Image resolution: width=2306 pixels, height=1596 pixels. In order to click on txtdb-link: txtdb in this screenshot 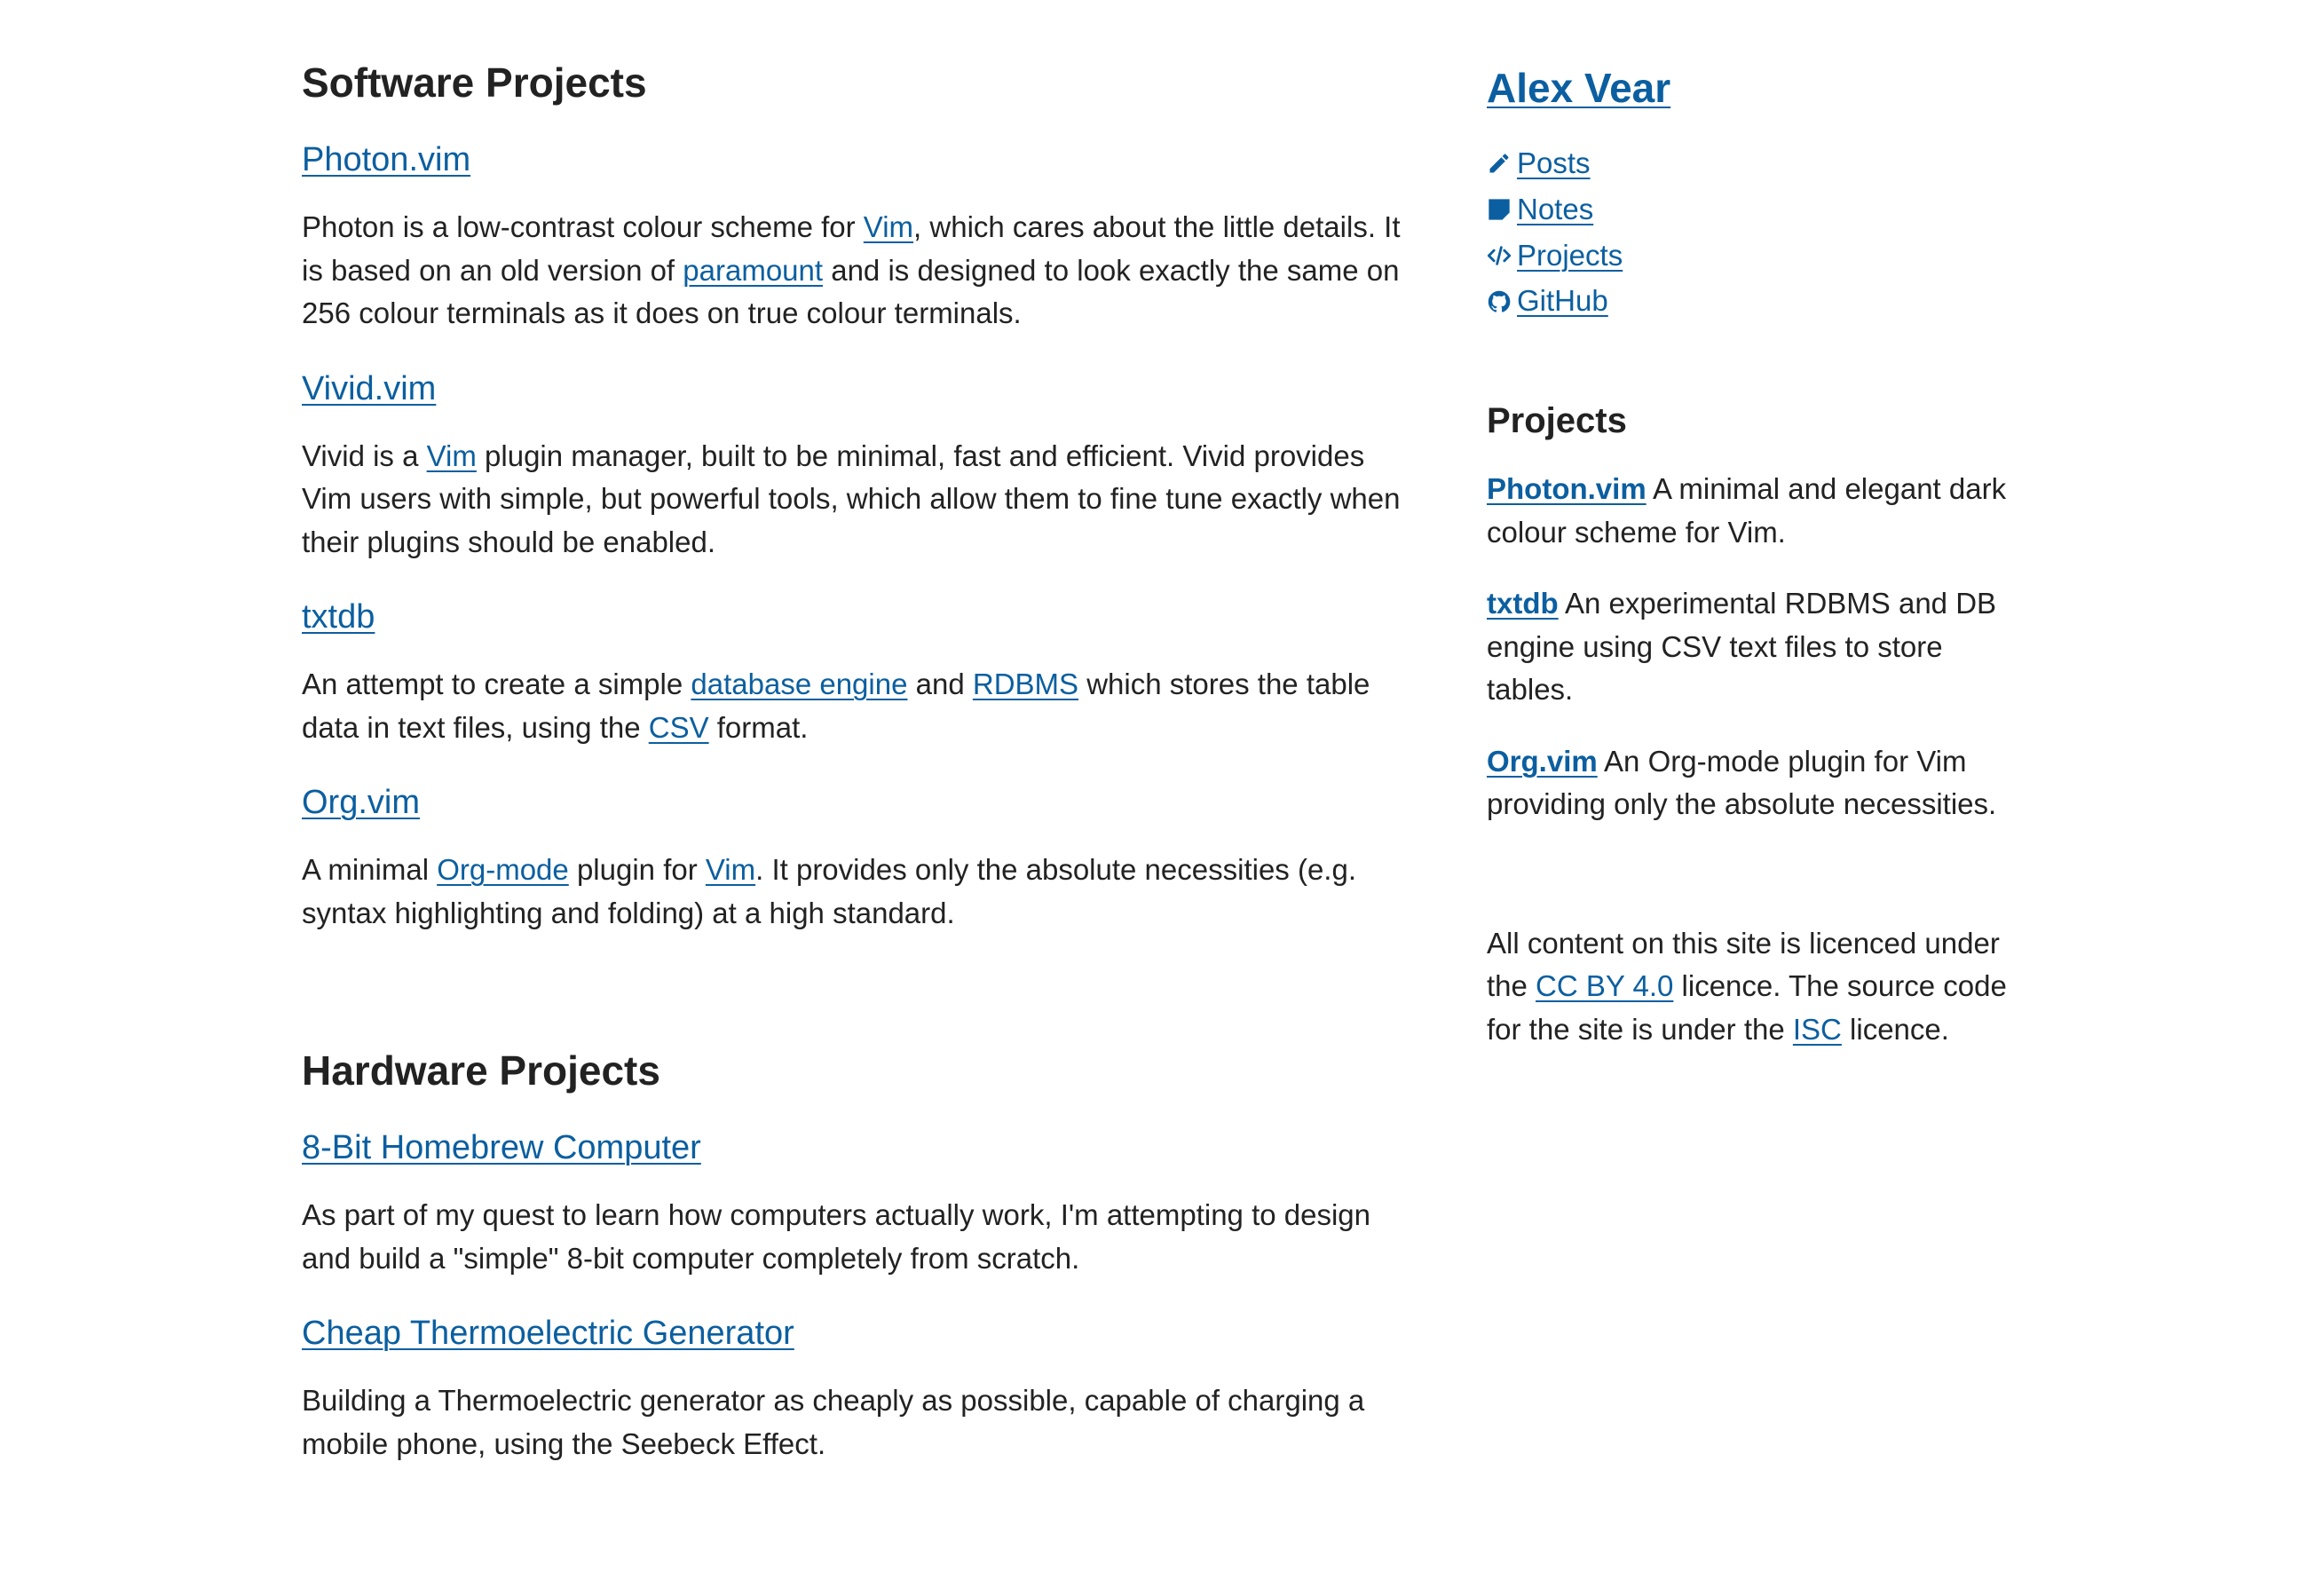, I will do `click(338, 617)`.